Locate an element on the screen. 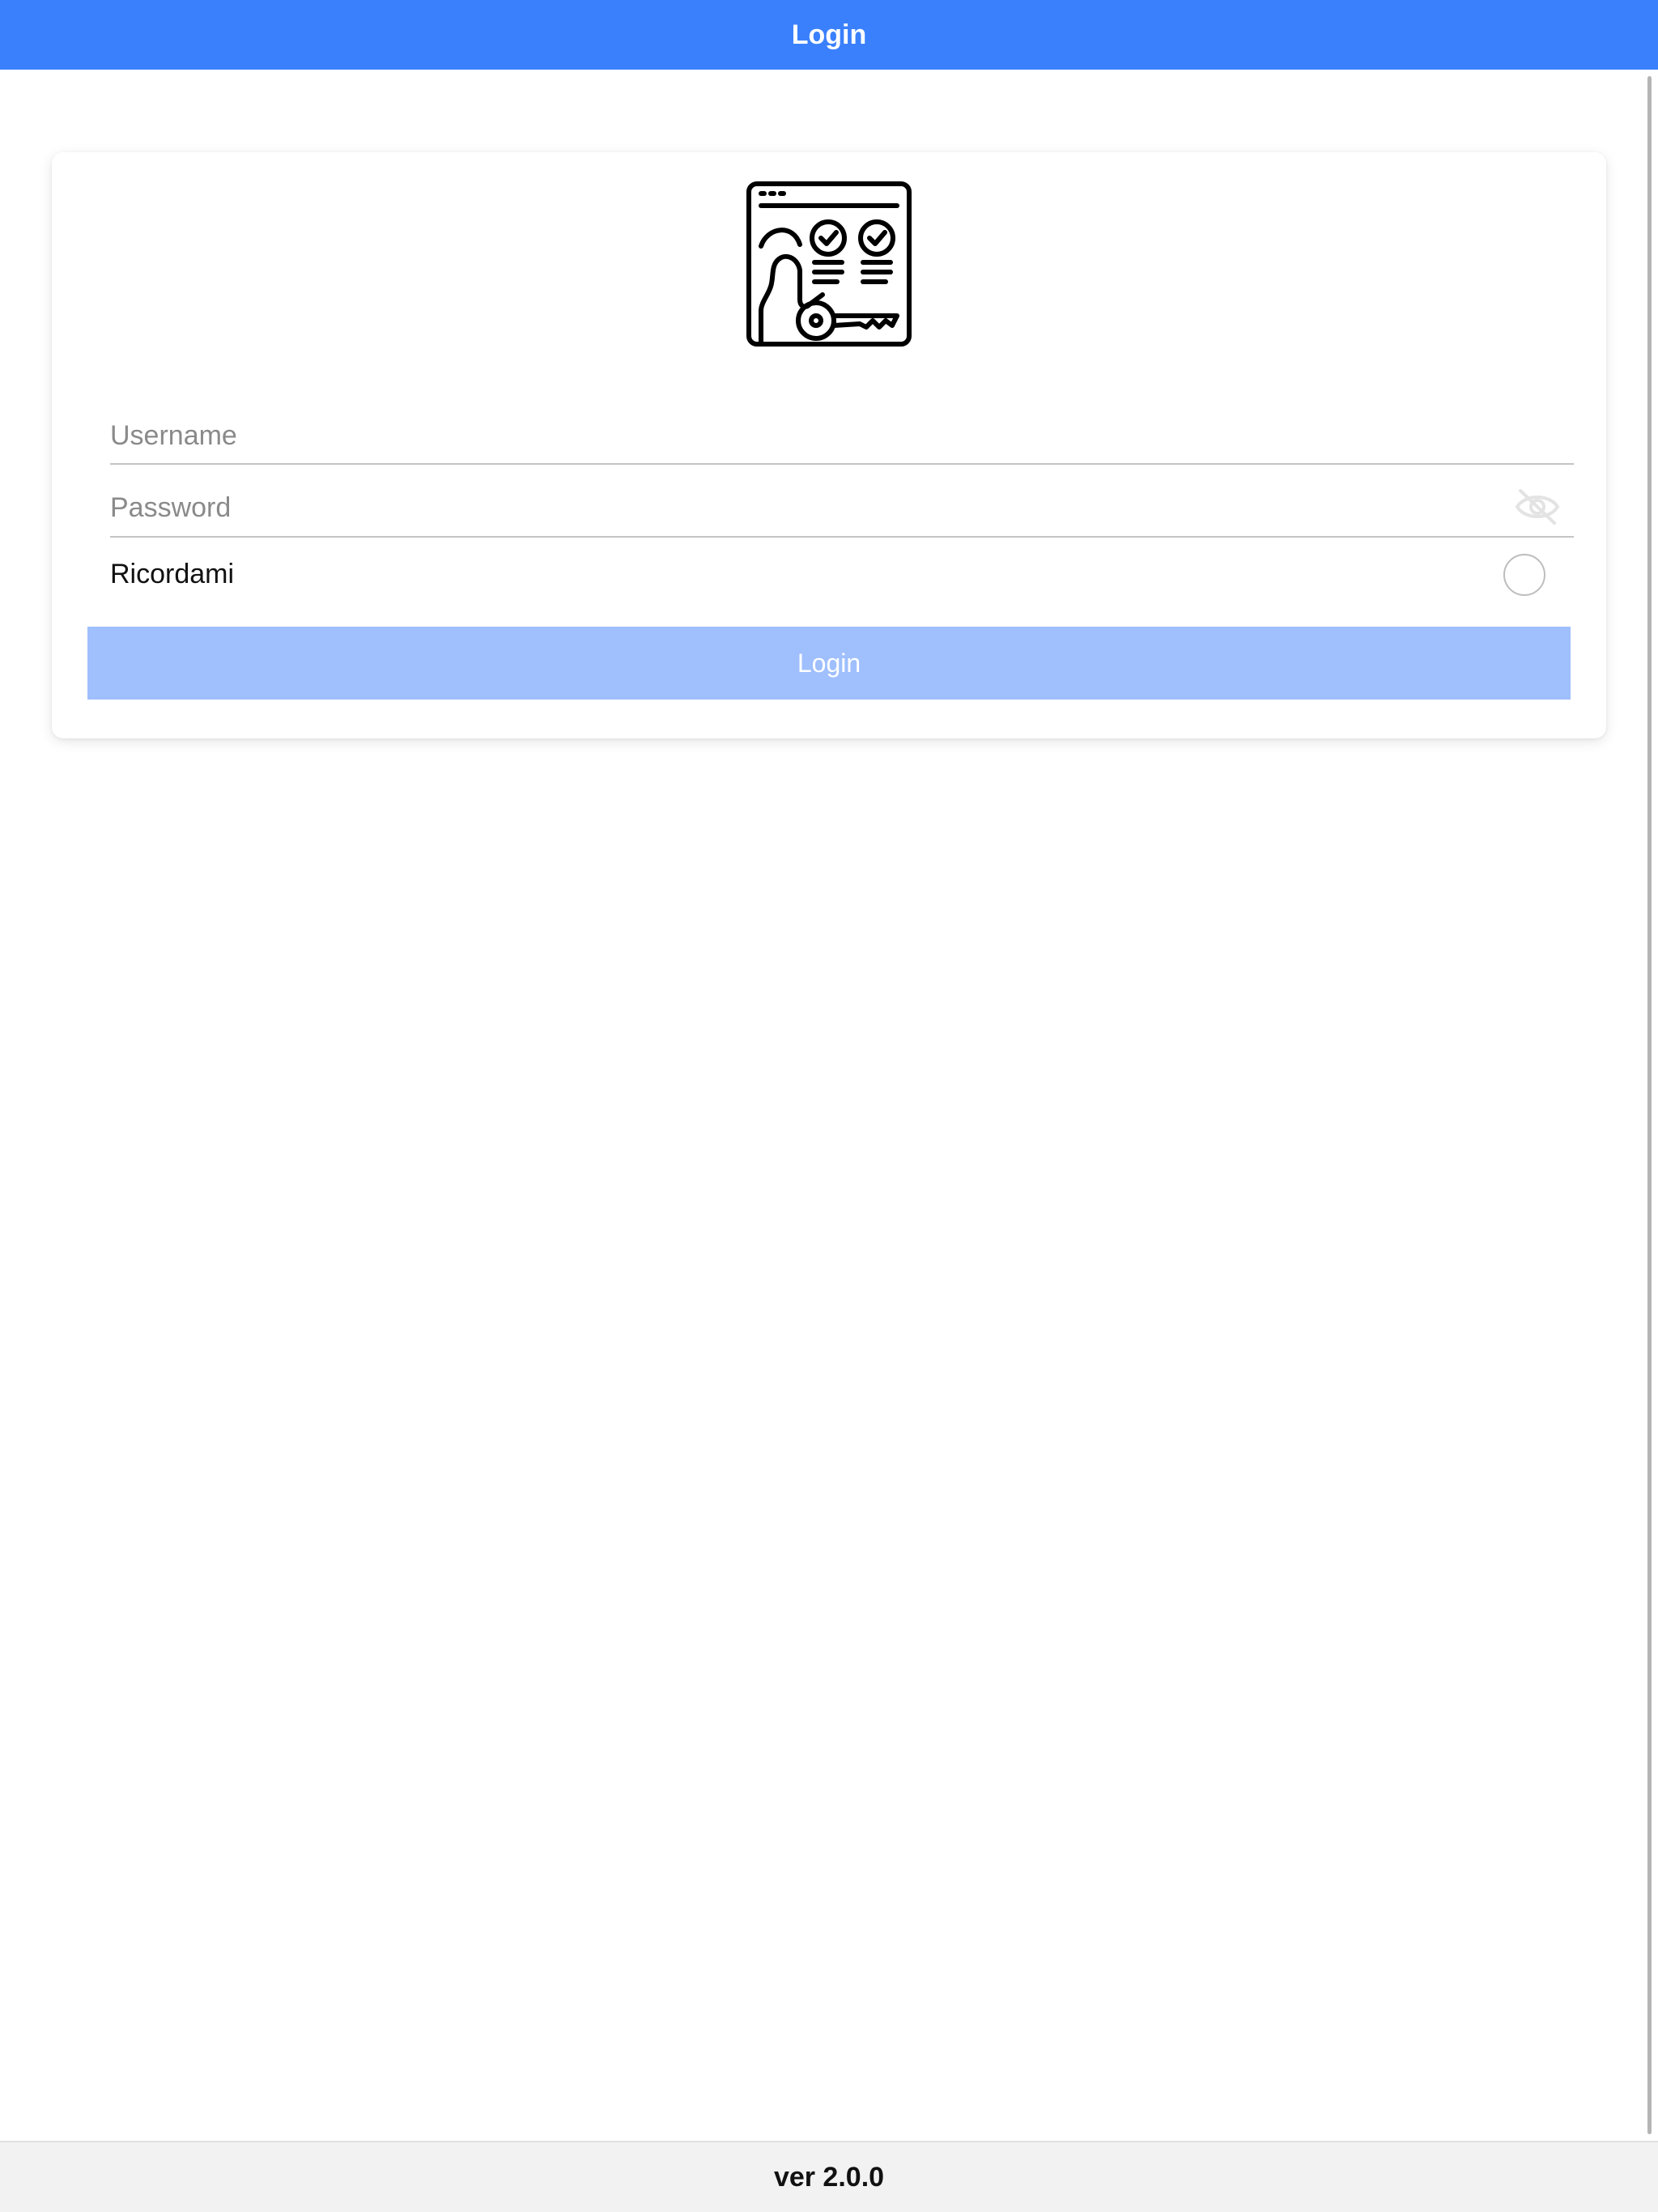 The width and height of the screenshot is (1658, 2212). username-field is located at coordinates (842, 437).